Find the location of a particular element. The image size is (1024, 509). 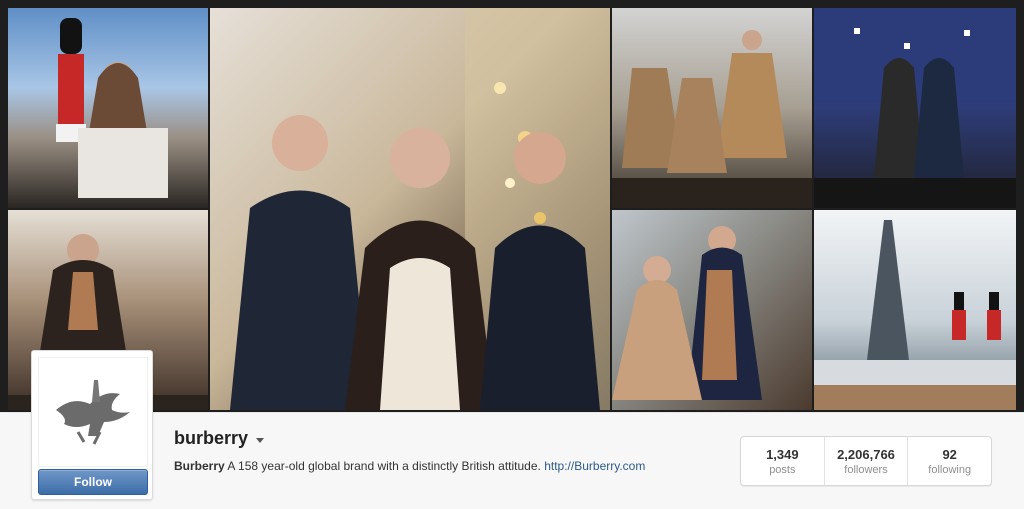

stat-following-count: 92 is located at coordinates (949, 454).